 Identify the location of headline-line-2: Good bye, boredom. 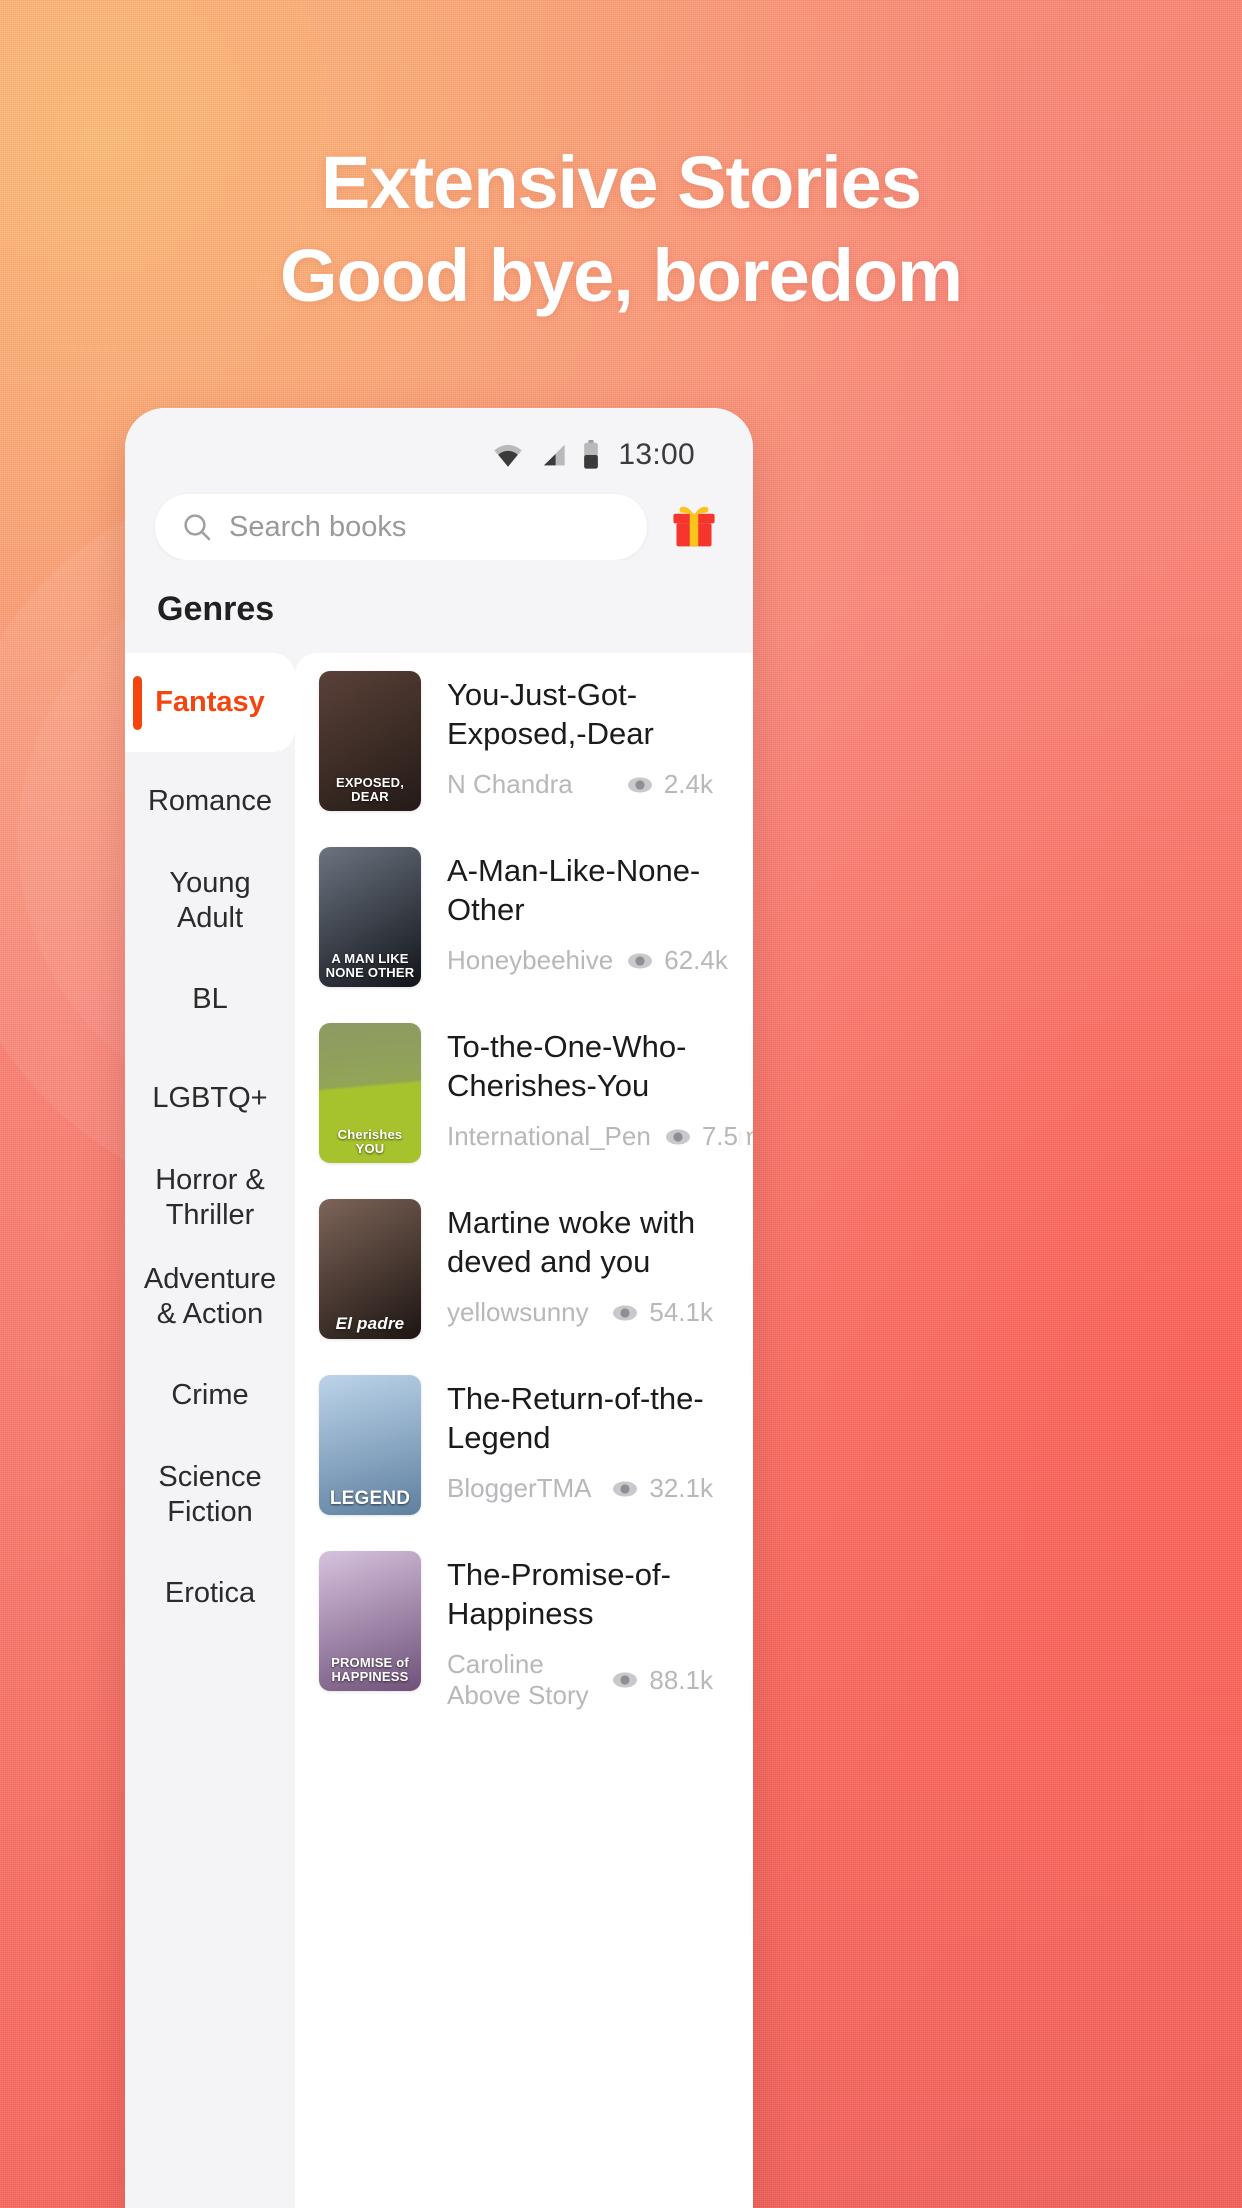
(621, 276).